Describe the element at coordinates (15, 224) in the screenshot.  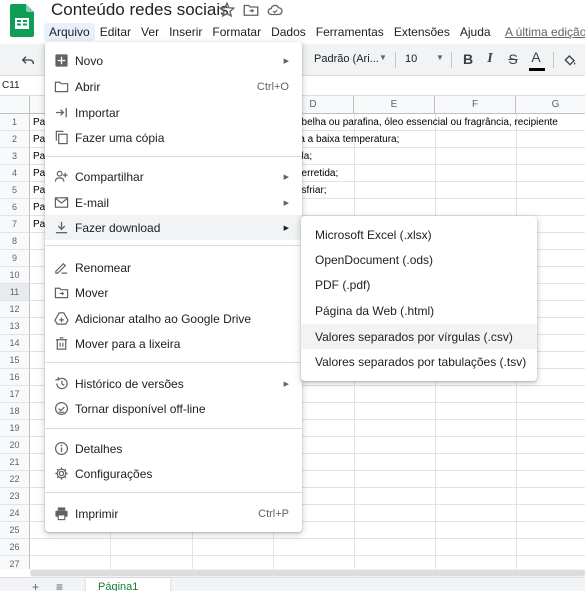
I see `row-header: 7` at that location.